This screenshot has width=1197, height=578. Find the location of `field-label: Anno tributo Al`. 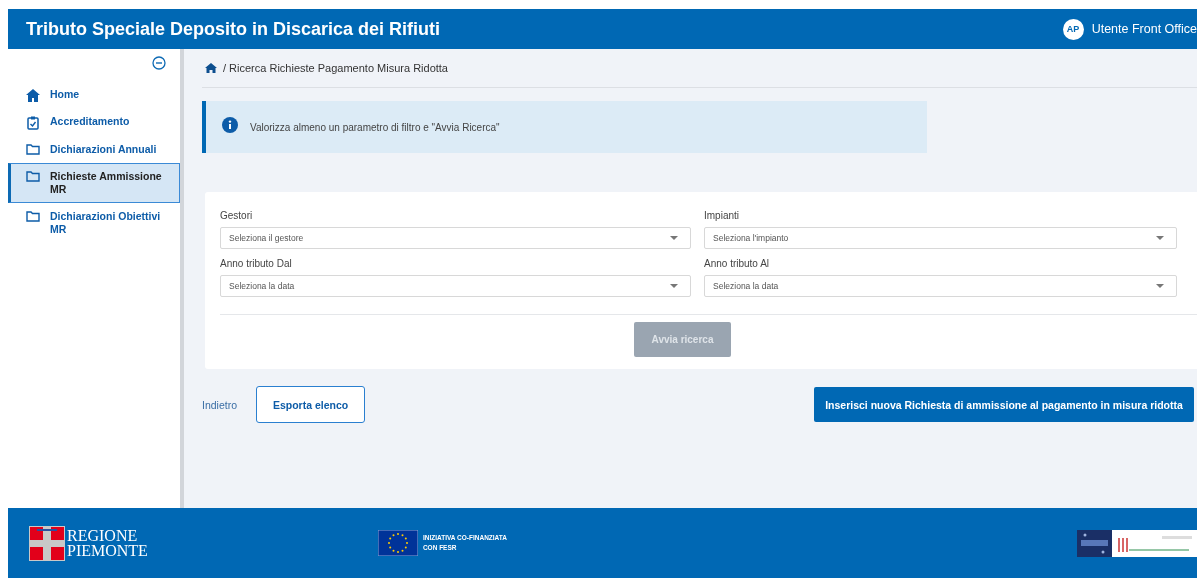

field-label: Anno tributo Al is located at coordinates (737, 263).